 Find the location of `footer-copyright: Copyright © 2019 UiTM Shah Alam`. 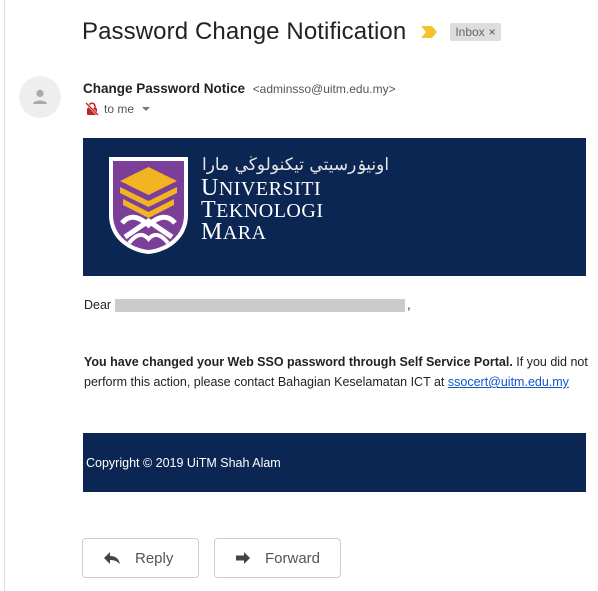

footer-copyright: Copyright © 2019 UiTM Shah Alam is located at coordinates (183, 462).